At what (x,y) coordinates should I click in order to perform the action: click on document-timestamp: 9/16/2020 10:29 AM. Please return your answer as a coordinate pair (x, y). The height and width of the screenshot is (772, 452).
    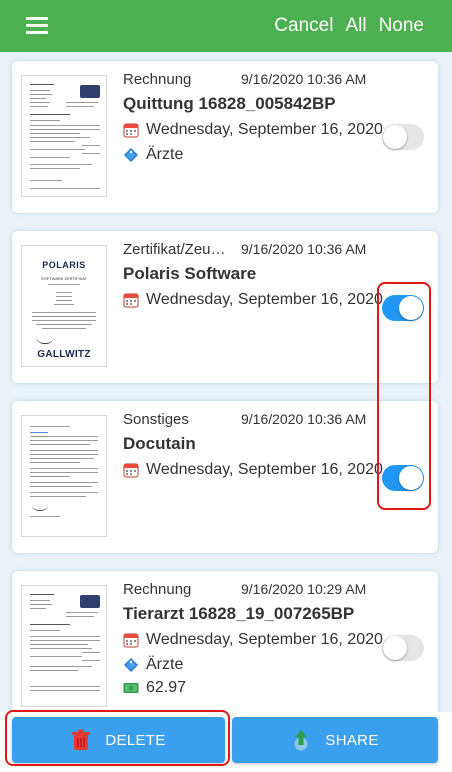
    Looking at the image, I should click on (304, 589).